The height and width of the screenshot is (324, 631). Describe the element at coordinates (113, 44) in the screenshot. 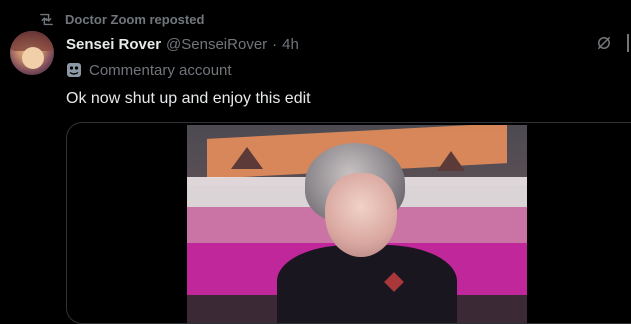

I see `author-name: Sensei Rover` at that location.